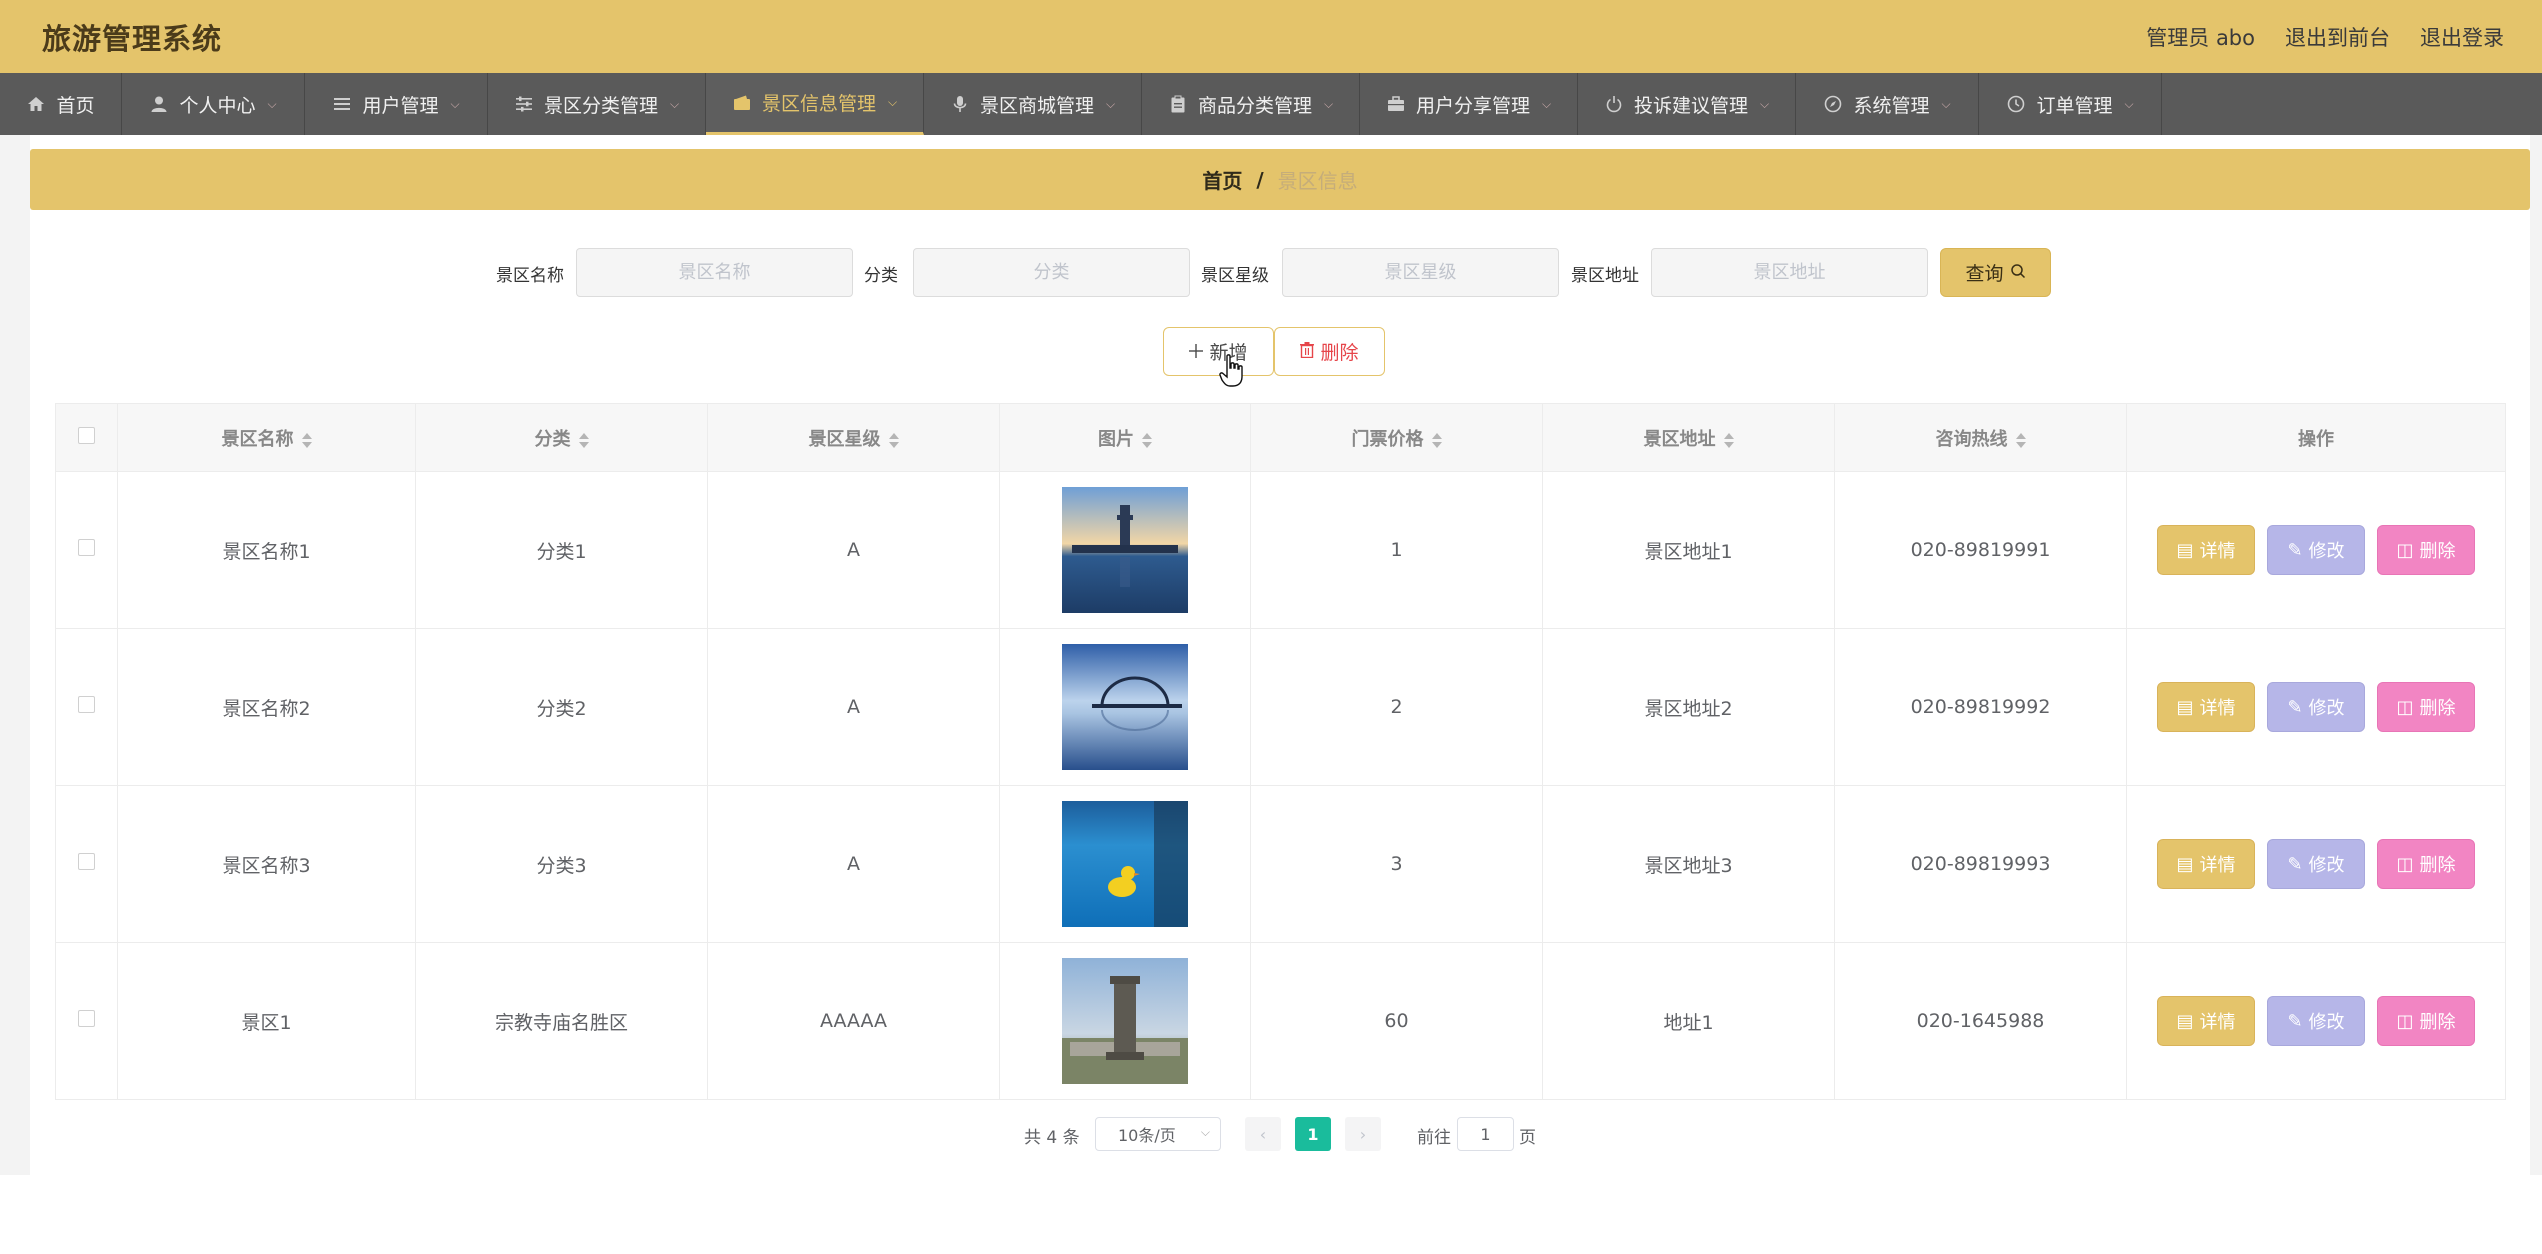 The image size is (2542, 1254). I want to click on trash-icon, so click(1307, 352).